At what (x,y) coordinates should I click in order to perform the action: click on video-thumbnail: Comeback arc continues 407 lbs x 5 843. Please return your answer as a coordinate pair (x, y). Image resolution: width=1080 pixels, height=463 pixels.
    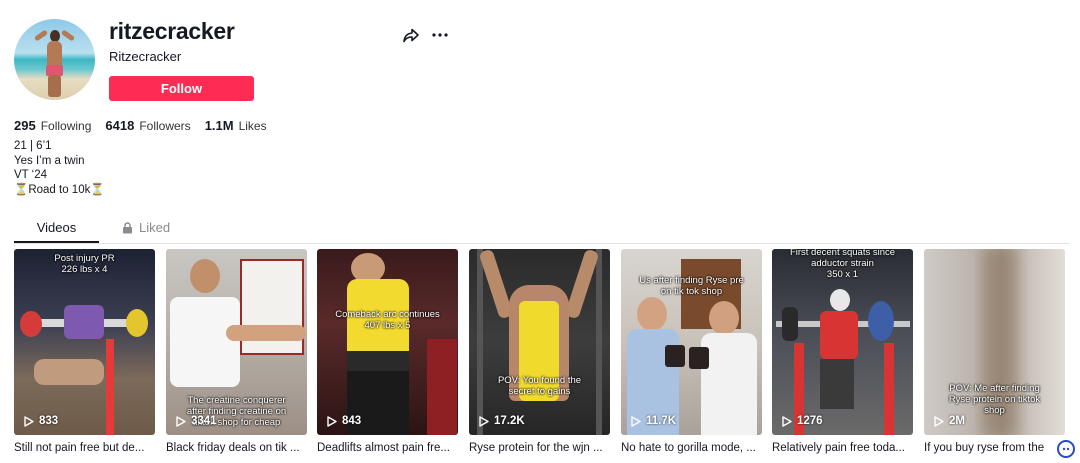
    Looking at the image, I should click on (387, 342).